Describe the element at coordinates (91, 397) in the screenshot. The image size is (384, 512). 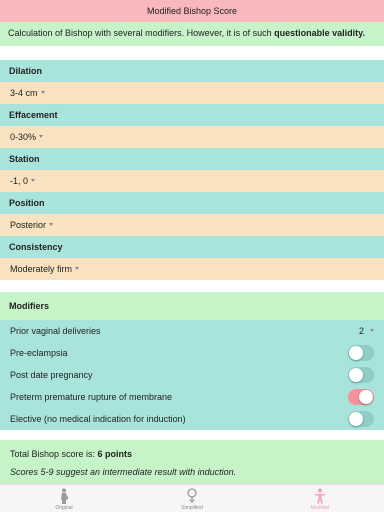
I see `pprom-label: Preterm premature rupture of membrane` at that location.